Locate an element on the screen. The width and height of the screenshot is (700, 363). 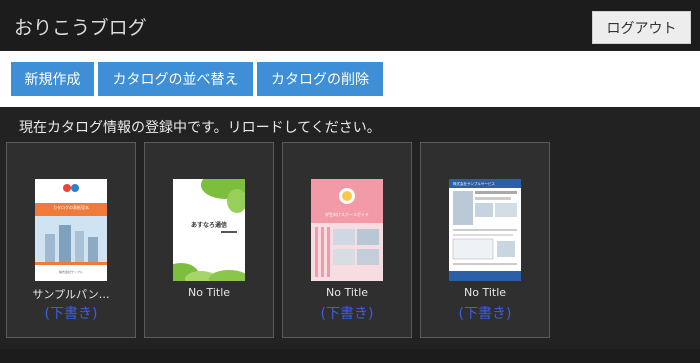
cover-image: 学生向けスクールガイド is located at coordinates (347, 230).